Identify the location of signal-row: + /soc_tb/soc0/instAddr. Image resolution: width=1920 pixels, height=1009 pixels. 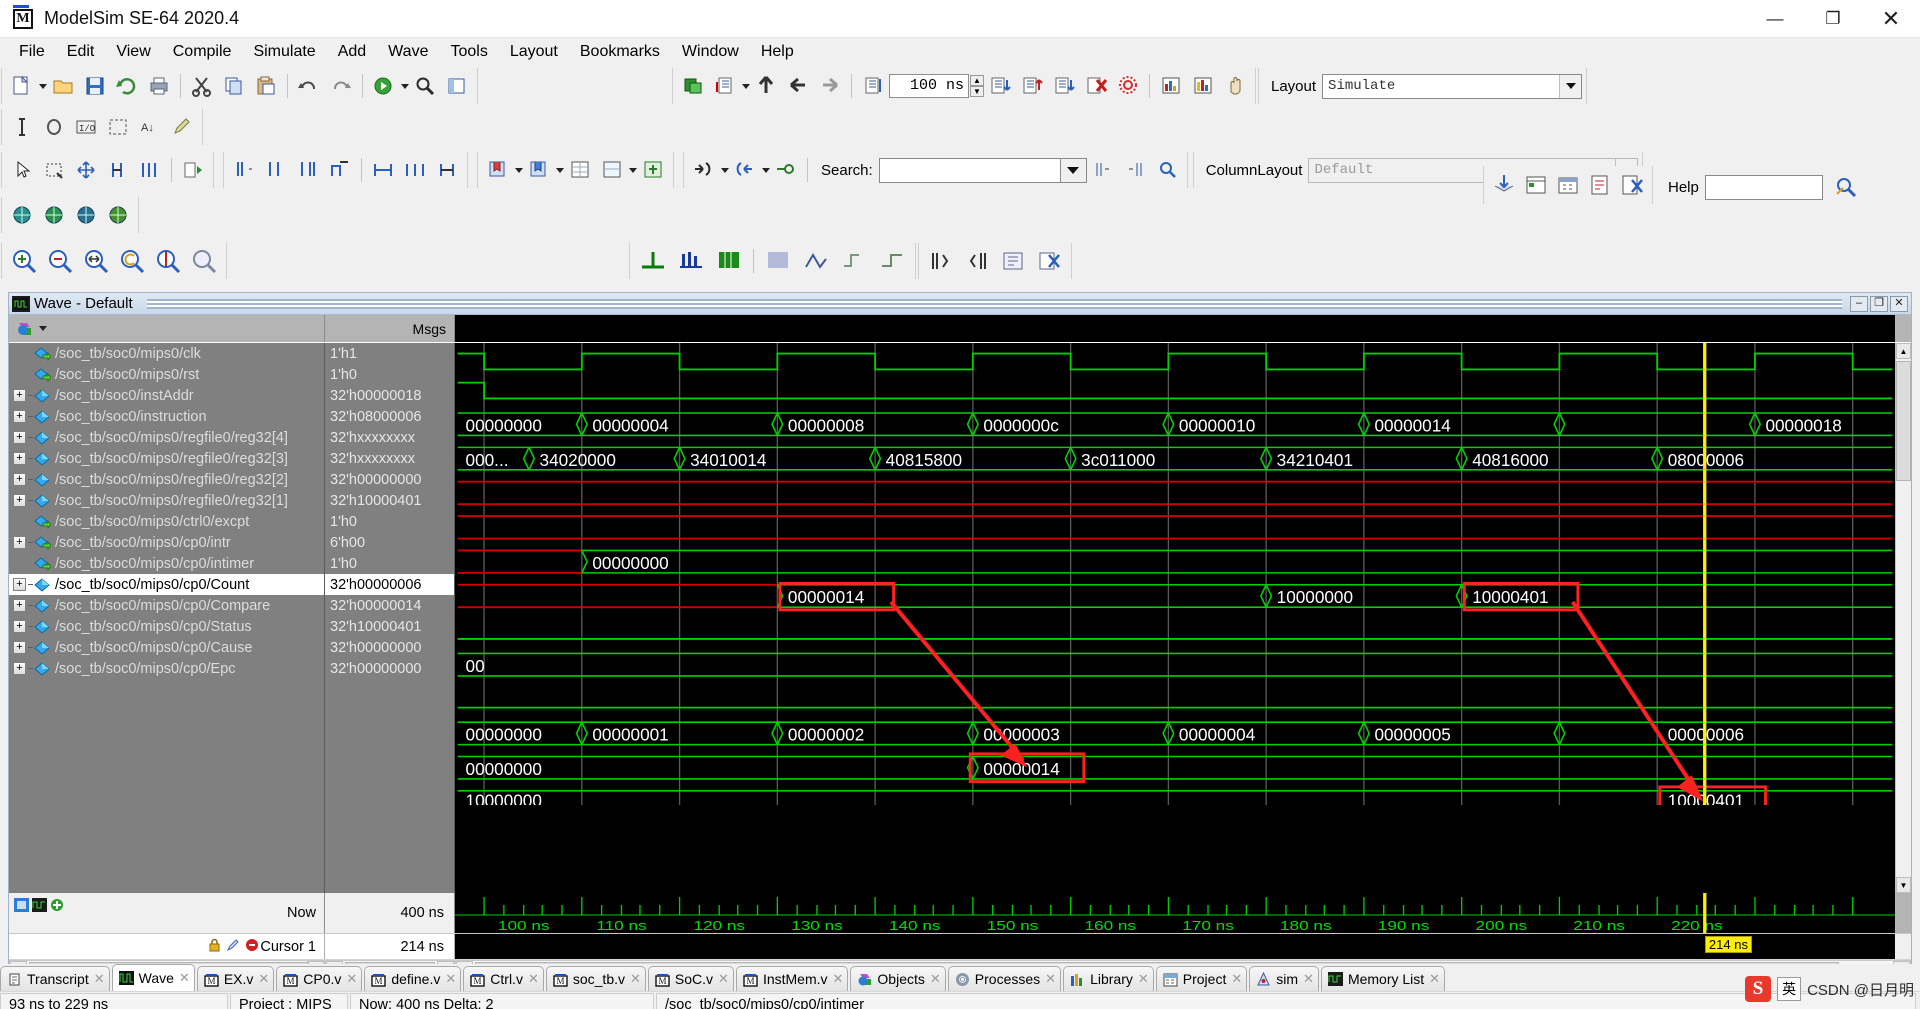
(166, 395).